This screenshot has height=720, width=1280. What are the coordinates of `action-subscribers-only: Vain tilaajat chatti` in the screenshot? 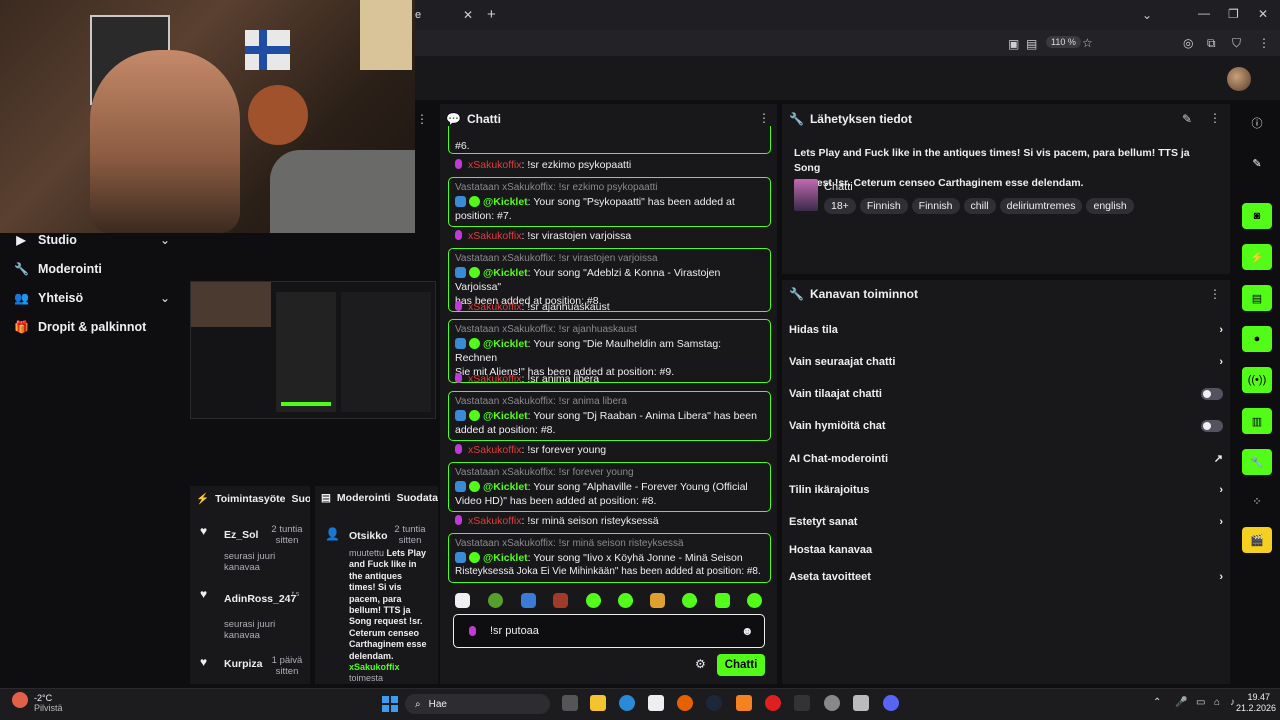 It's located at (1006, 394).